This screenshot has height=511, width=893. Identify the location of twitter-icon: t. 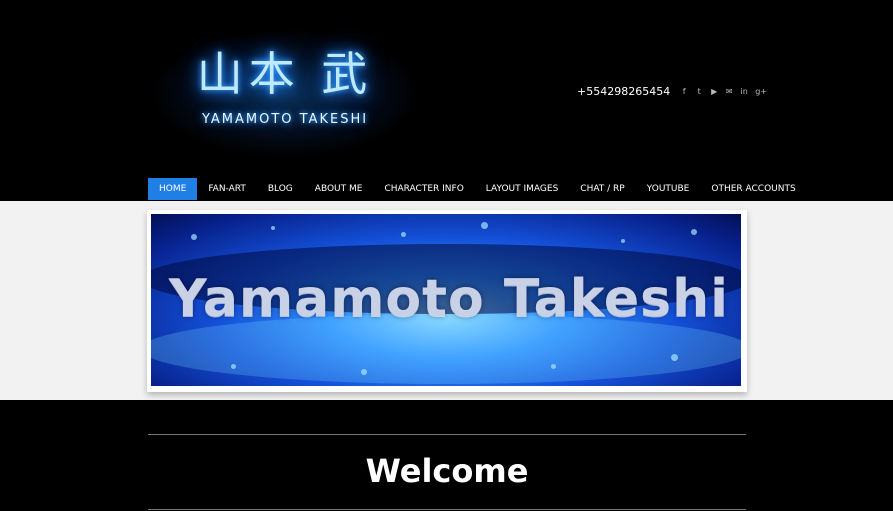
(699, 91).